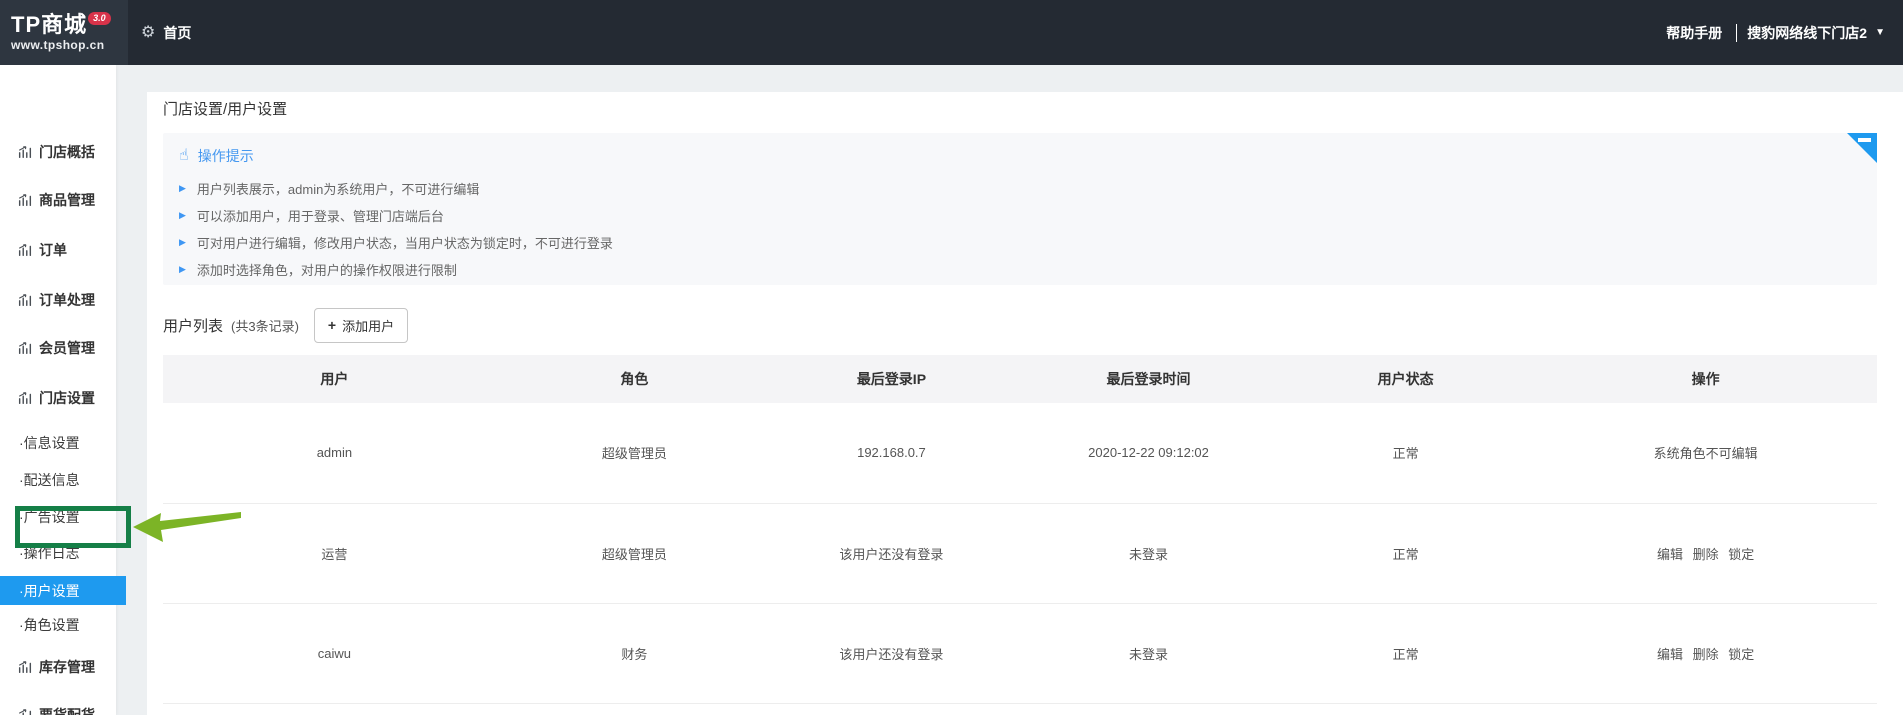 This screenshot has width=1903, height=715. I want to click on user-list-title: 用户列表, so click(193, 326).